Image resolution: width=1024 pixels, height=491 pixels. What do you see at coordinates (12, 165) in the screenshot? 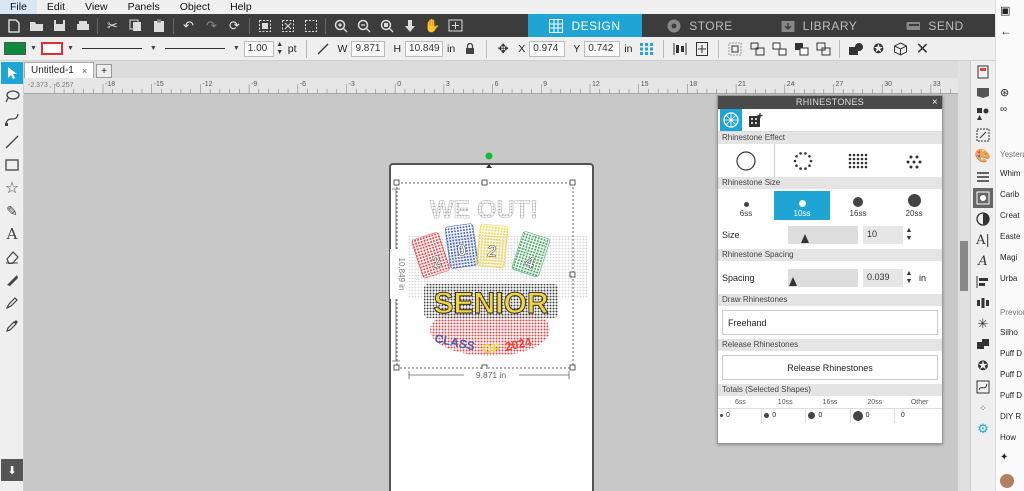
I see `rectangle-tool-icon` at bounding box center [12, 165].